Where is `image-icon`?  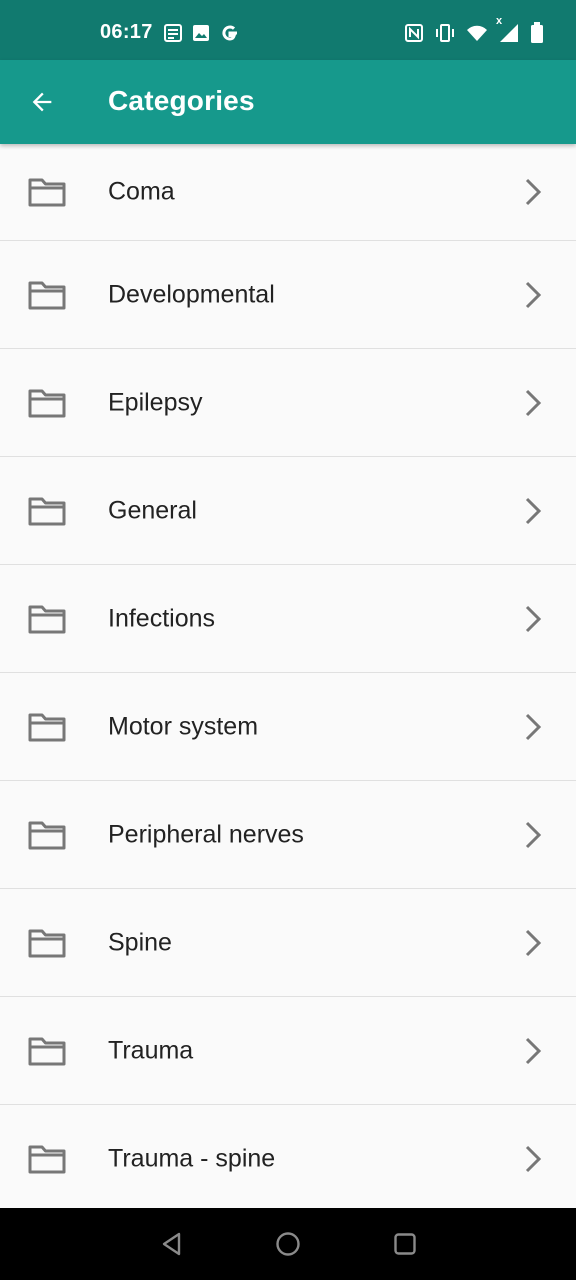
image-icon is located at coordinates (201, 33).